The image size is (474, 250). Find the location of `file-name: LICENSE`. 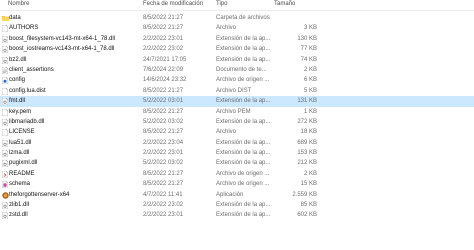

file-name: LICENSE is located at coordinates (22, 132).